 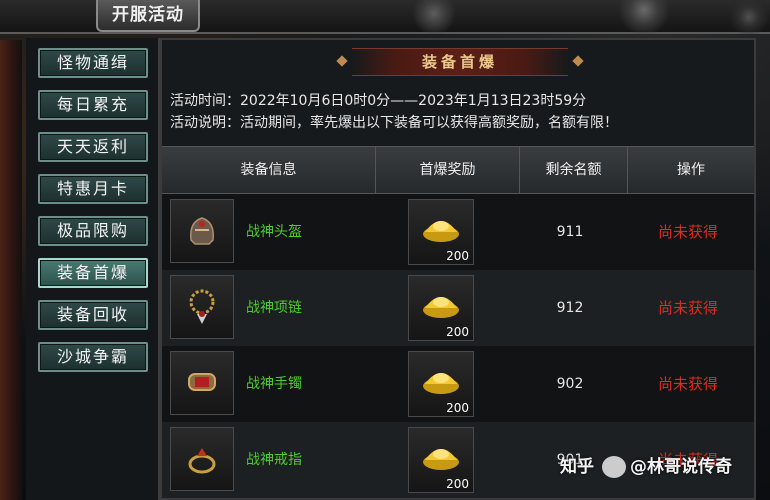 I want to click on bracelet-icon, so click(x=202, y=383).